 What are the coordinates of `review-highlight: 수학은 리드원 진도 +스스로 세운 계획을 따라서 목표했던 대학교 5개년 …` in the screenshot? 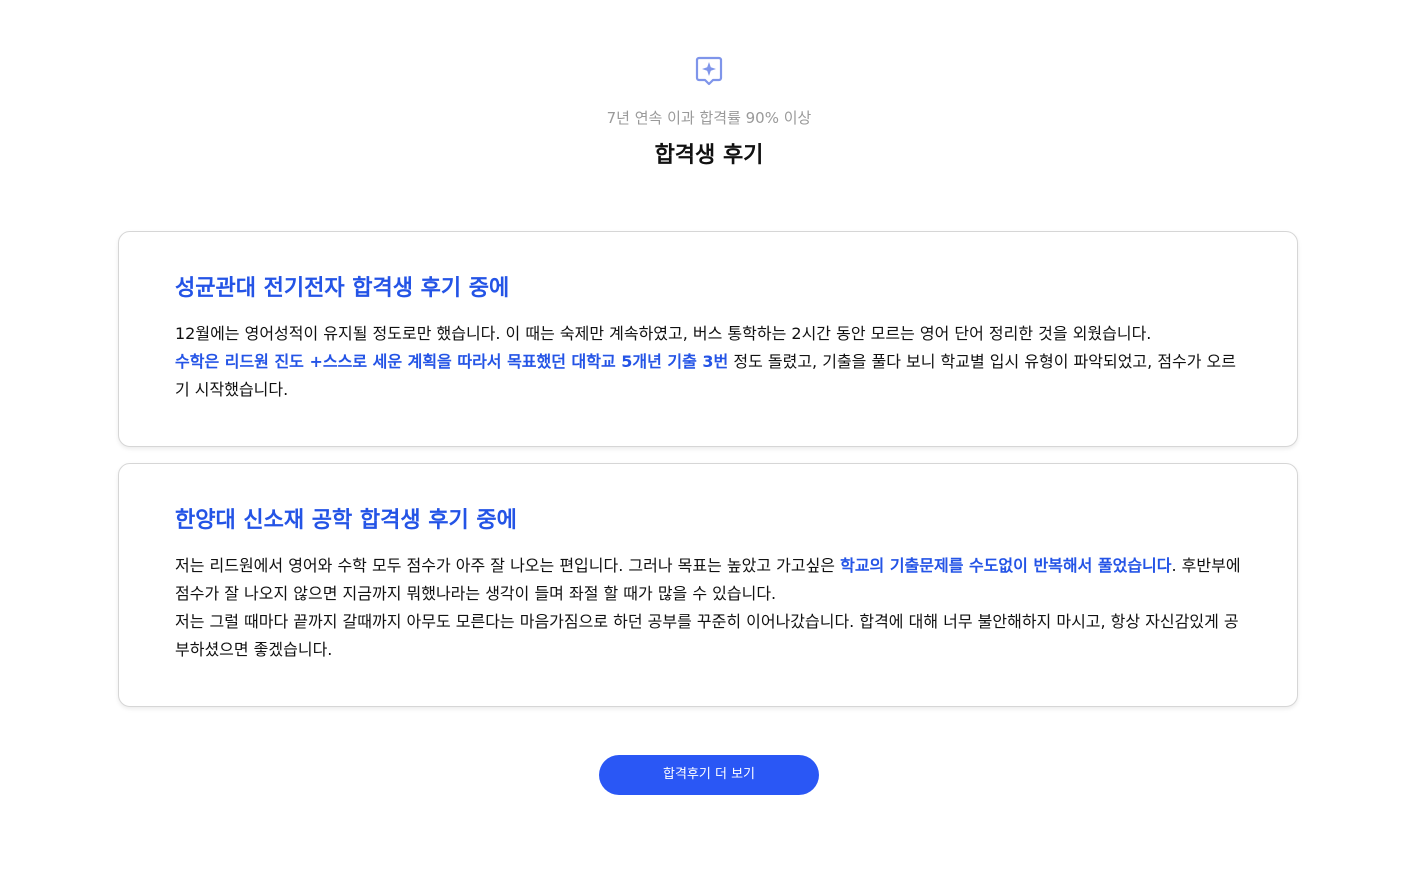 It's located at (452, 361).